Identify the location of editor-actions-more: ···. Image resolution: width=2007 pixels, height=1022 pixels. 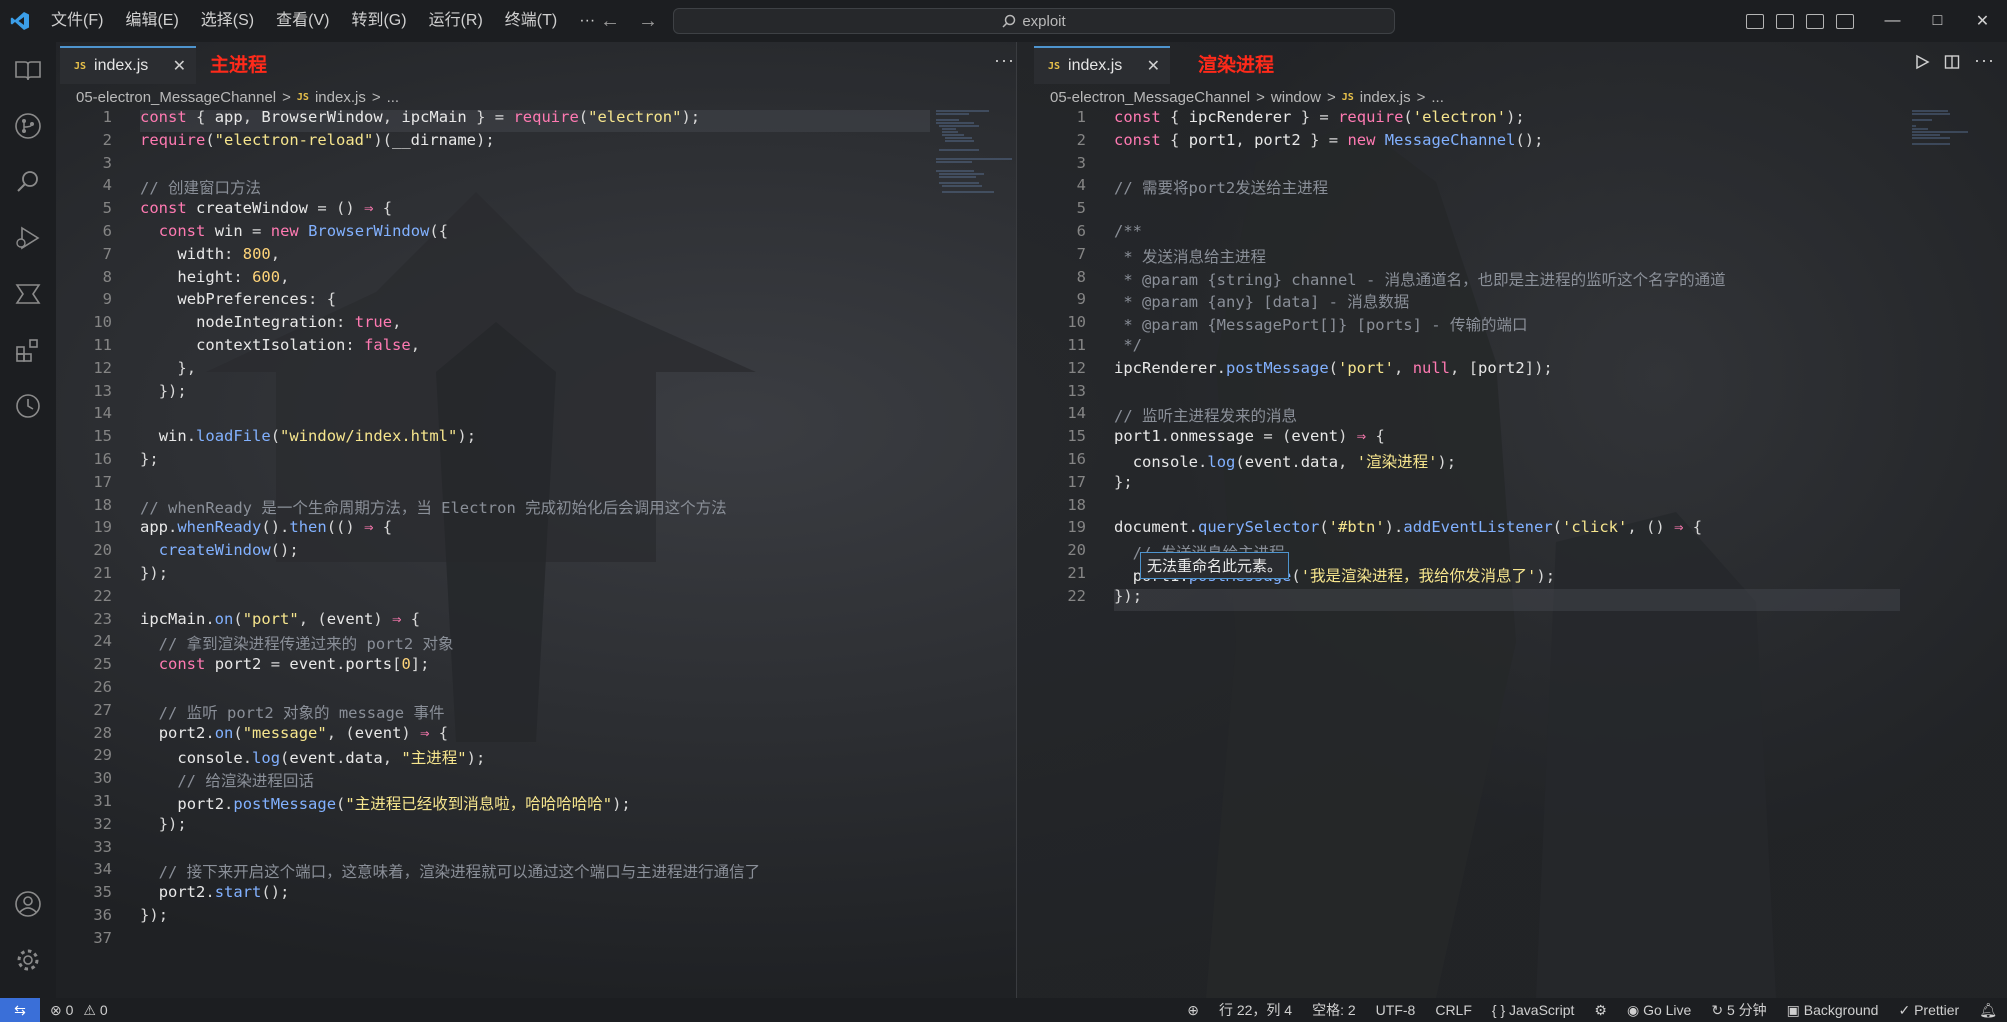
(1004, 60).